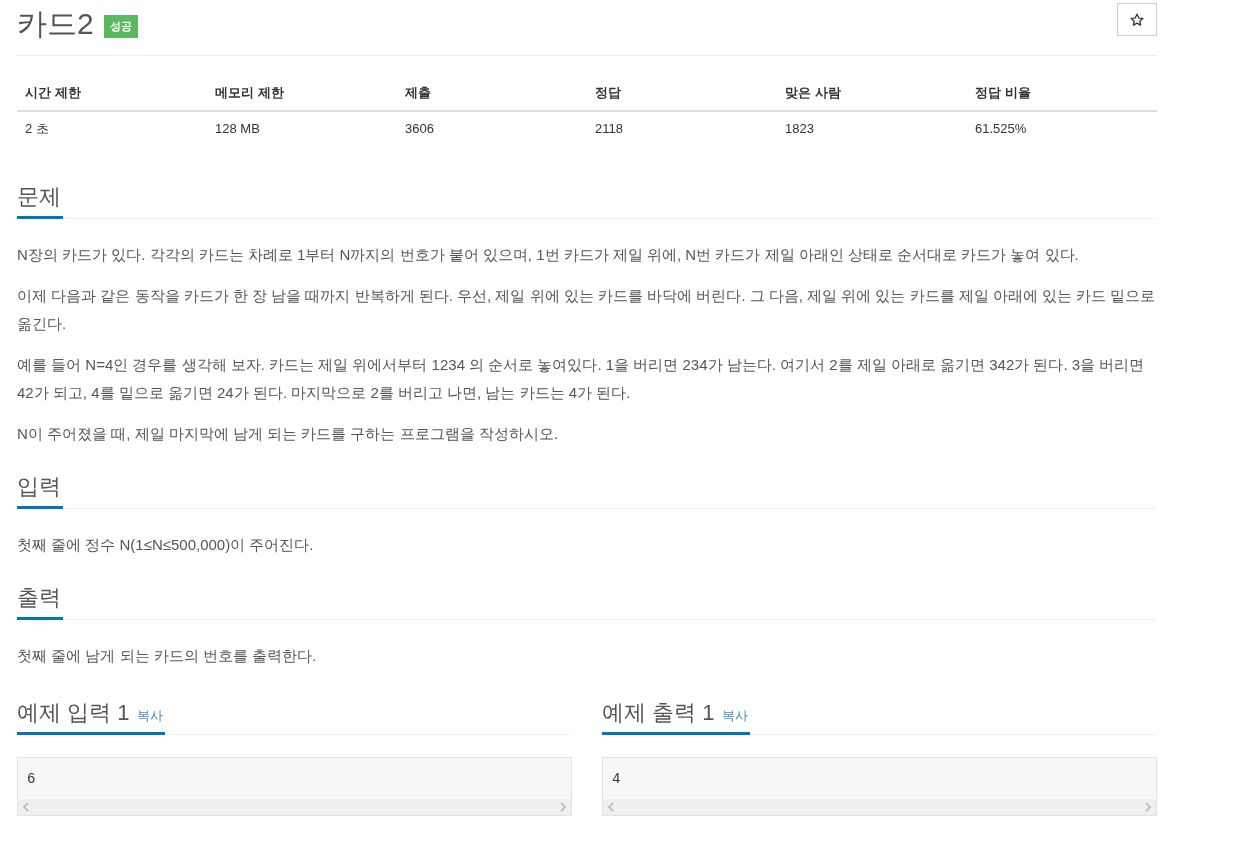 The image size is (1256, 842). Describe the element at coordinates (658, 713) in the screenshot. I see `sample-heading: 예제 출력 1` at that location.